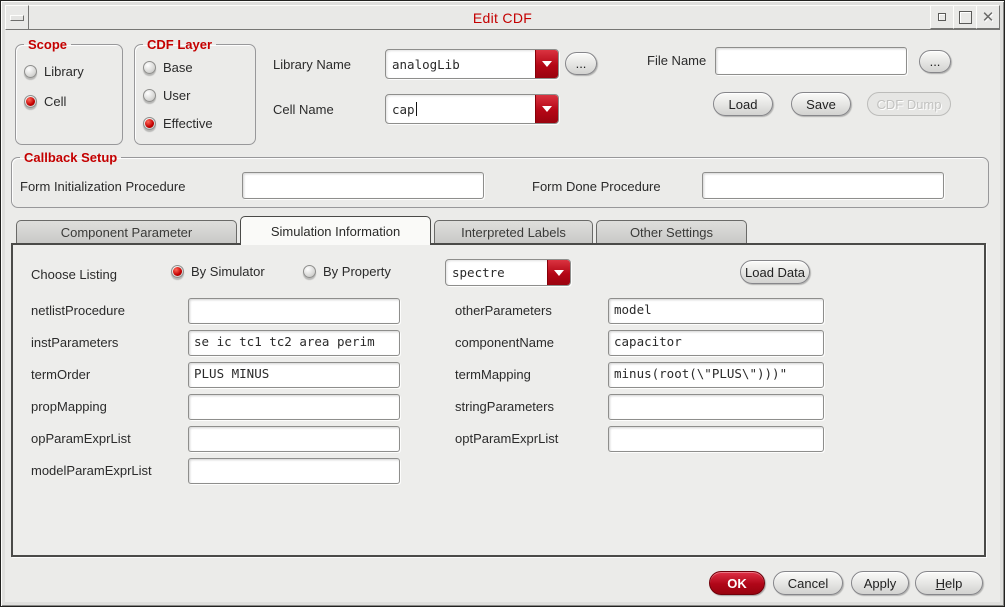 The width and height of the screenshot is (1005, 607). Describe the element at coordinates (811, 61) in the screenshot. I see `file-name-input` at that location.